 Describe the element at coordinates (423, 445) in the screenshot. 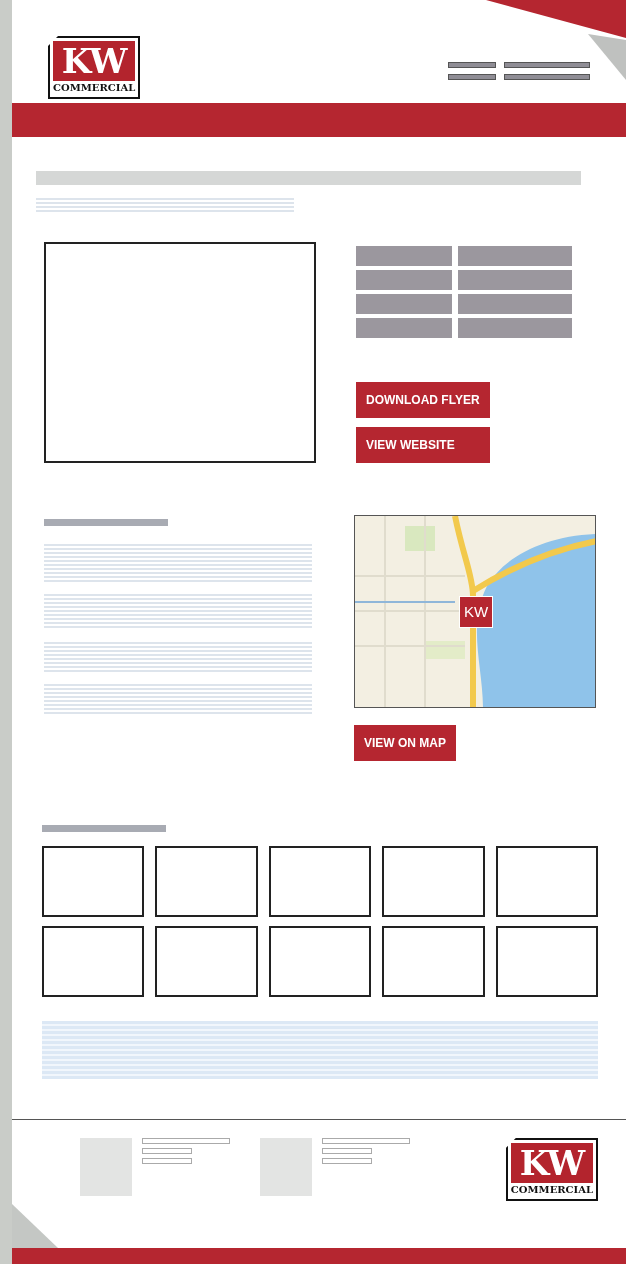

I see `action-button: VIEW WEBSITE` at that location.